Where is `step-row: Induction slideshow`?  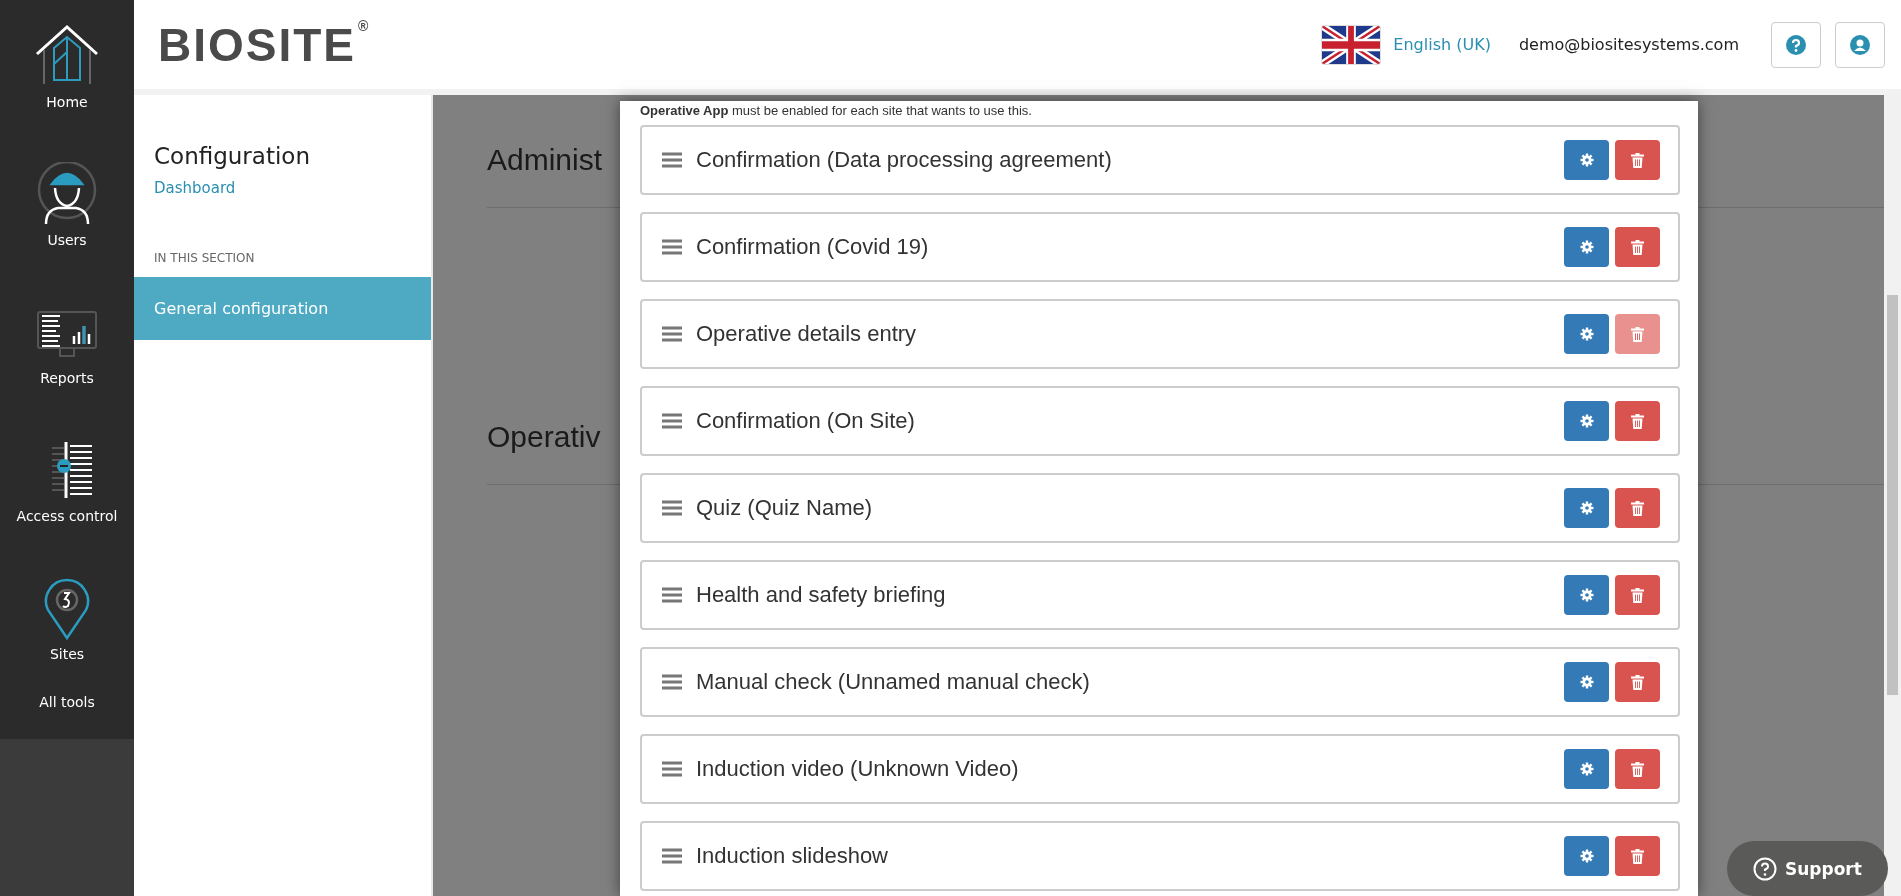 step-row: Induction slideshow is located at coordinates (1160, 856).